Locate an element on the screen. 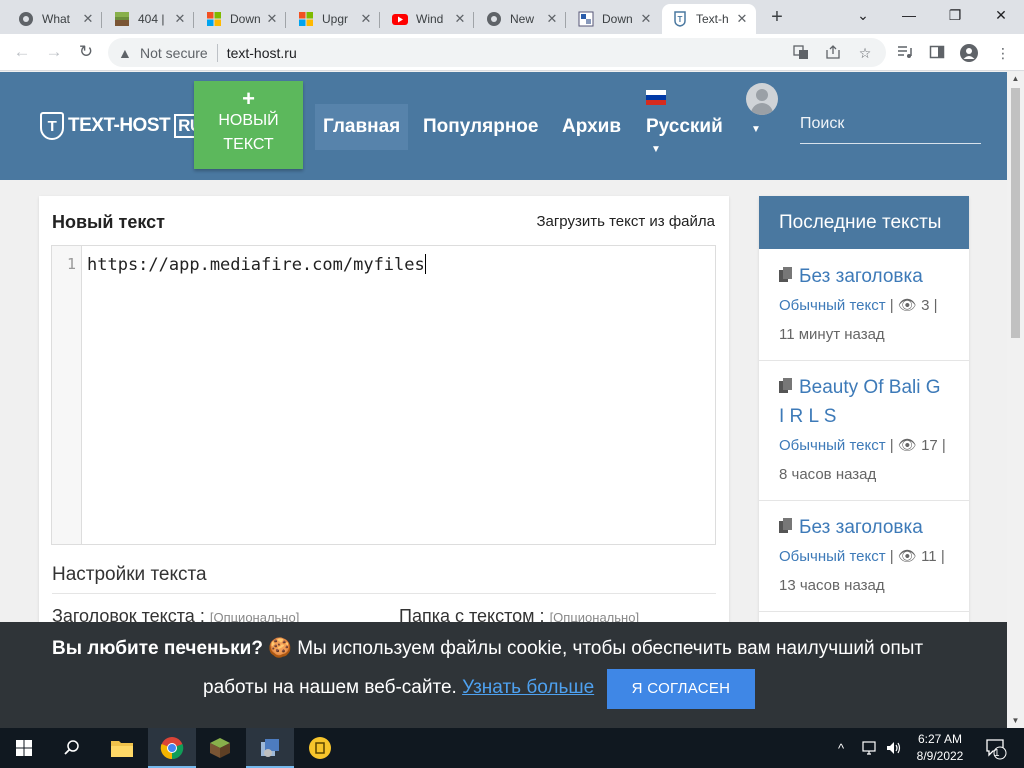 The width and height of the screenshot is (1024, 768). svg-text: T is located at coordinates (680, 19).